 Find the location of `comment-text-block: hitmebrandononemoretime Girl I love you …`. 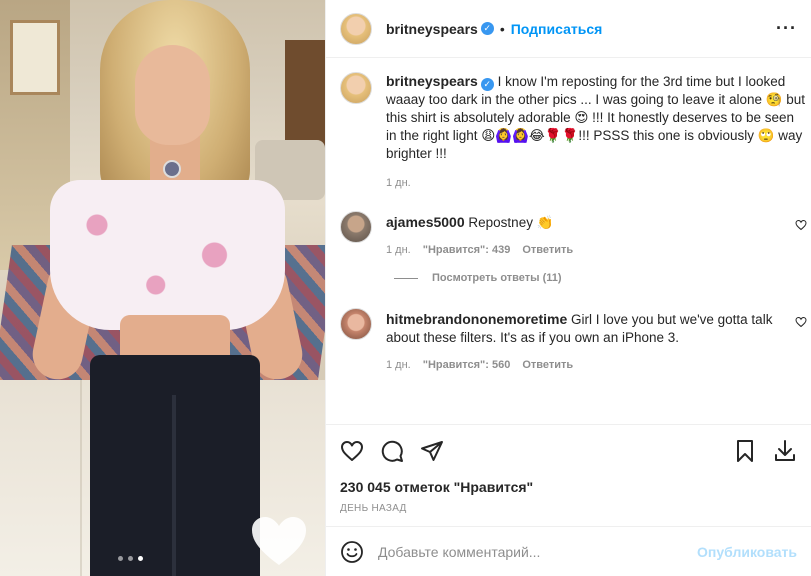

comment-text-block: hitmebrandononemoretime Girl I love you … is located at coordinates (596, 328).